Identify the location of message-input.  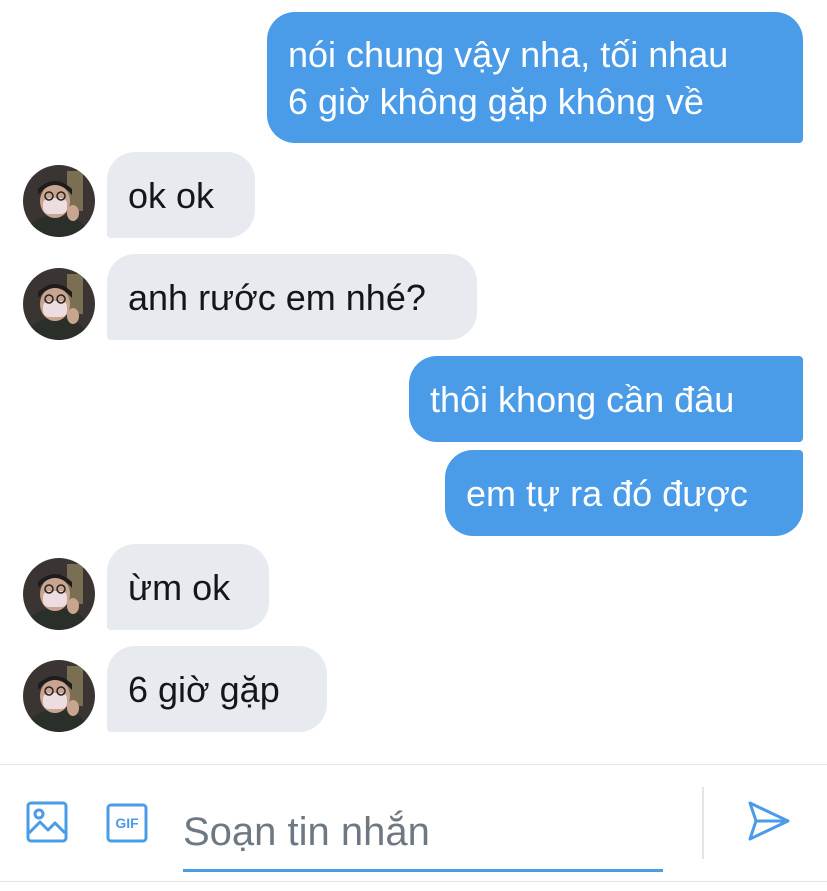
(423, 832).